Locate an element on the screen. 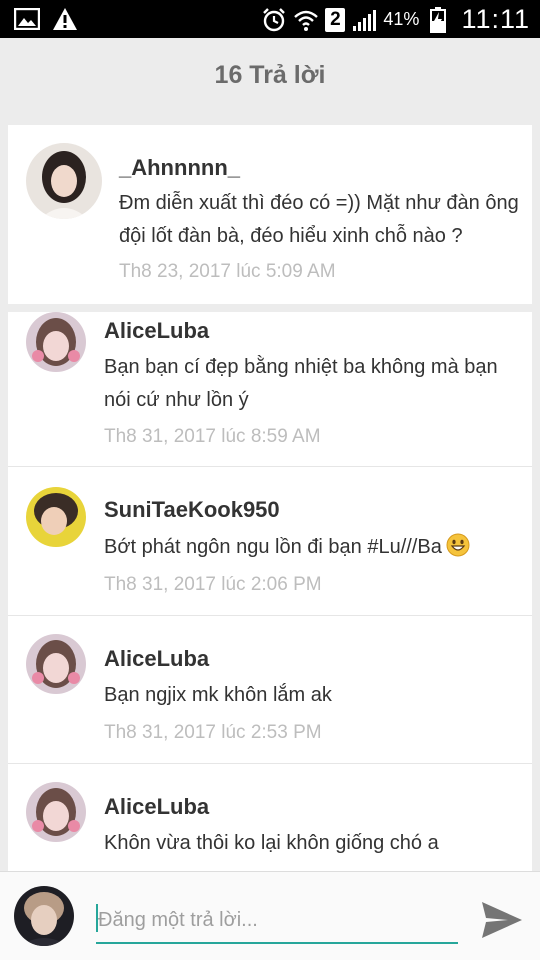  comment-text: Bạn ngjix mk khôn lắm ak is located at coordinates (218, 695).